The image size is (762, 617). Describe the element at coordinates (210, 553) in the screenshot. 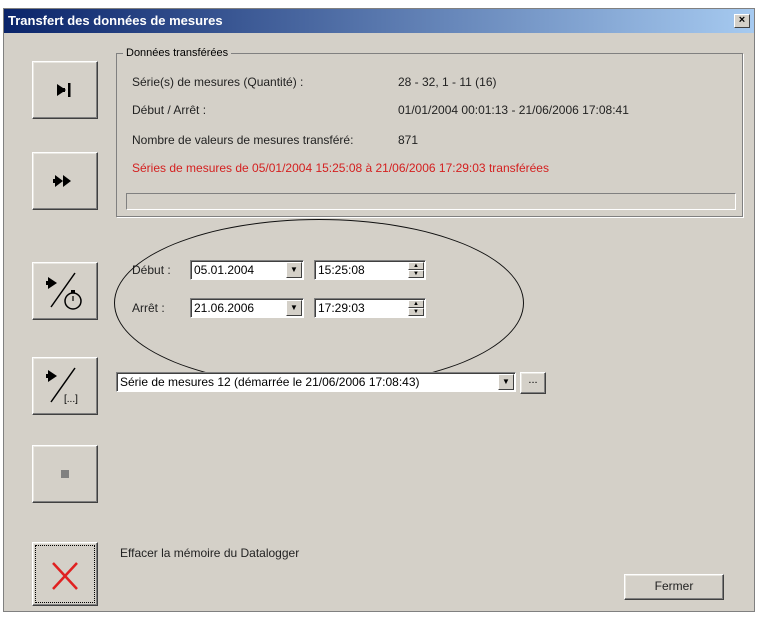

I see `erase-memory-label: Effacer la mémoire du Datalogger` at that location.